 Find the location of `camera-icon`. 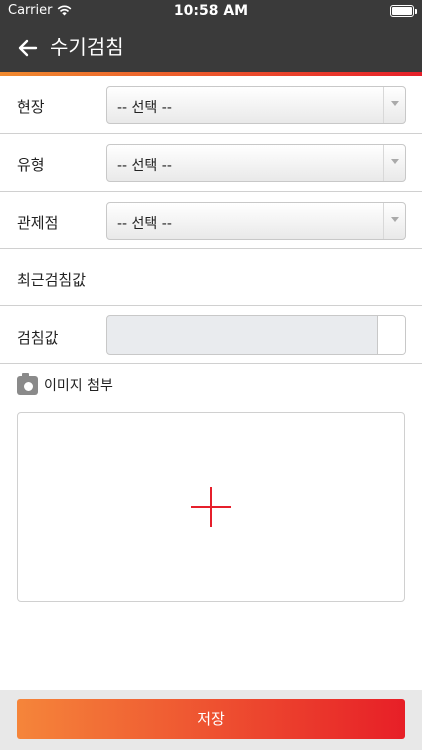

camera-icon is located at coordinates (27, 383).